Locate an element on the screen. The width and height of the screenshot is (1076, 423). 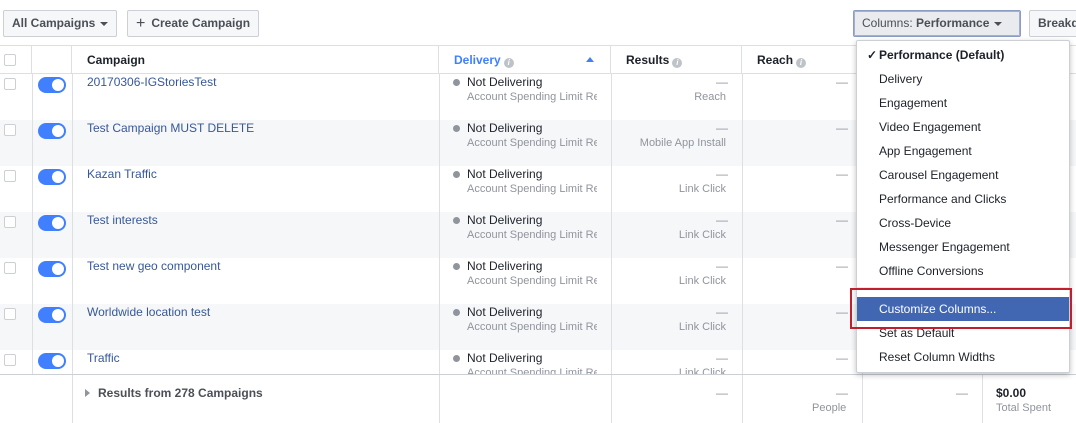
menu-item-label: Cross-Device is located at coordinates (915, 223).